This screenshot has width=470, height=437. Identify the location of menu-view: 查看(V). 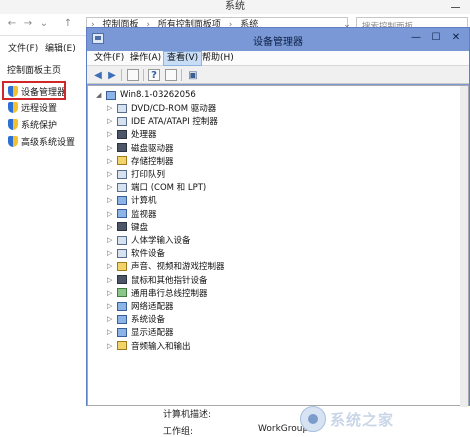
(183, 58).